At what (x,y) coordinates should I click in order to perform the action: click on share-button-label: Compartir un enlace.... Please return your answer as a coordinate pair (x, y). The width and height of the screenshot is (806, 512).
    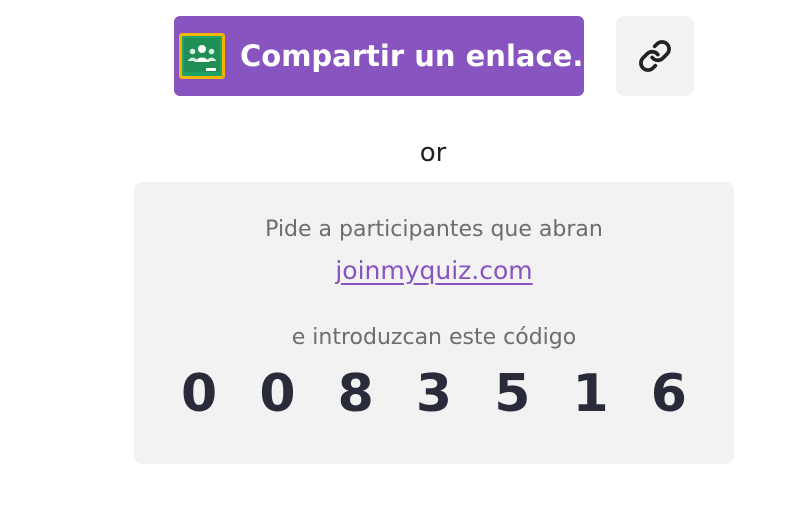
    Looking at the image, I should click on (423, 56).